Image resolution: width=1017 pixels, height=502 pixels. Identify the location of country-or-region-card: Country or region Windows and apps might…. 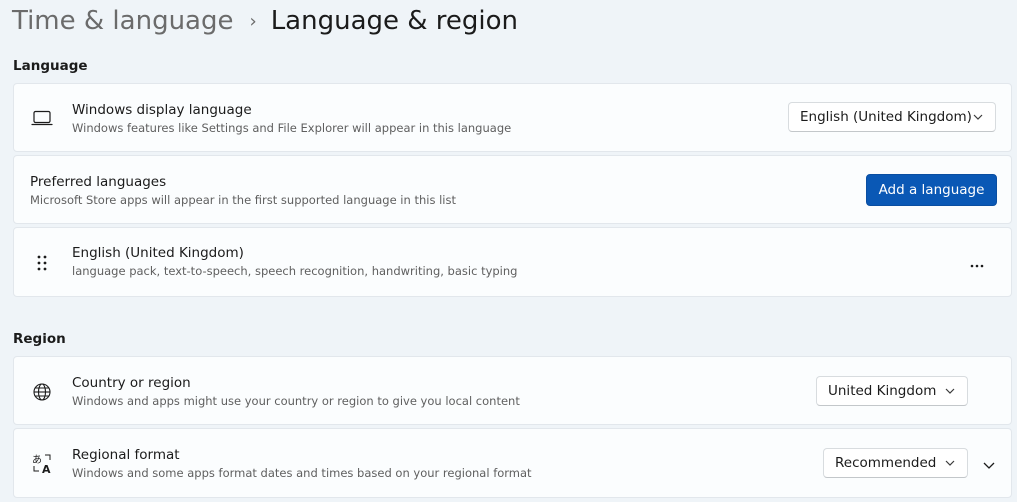
(512, 390).